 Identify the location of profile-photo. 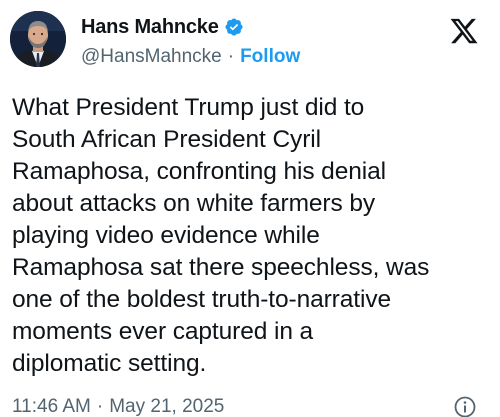
(38, 39).